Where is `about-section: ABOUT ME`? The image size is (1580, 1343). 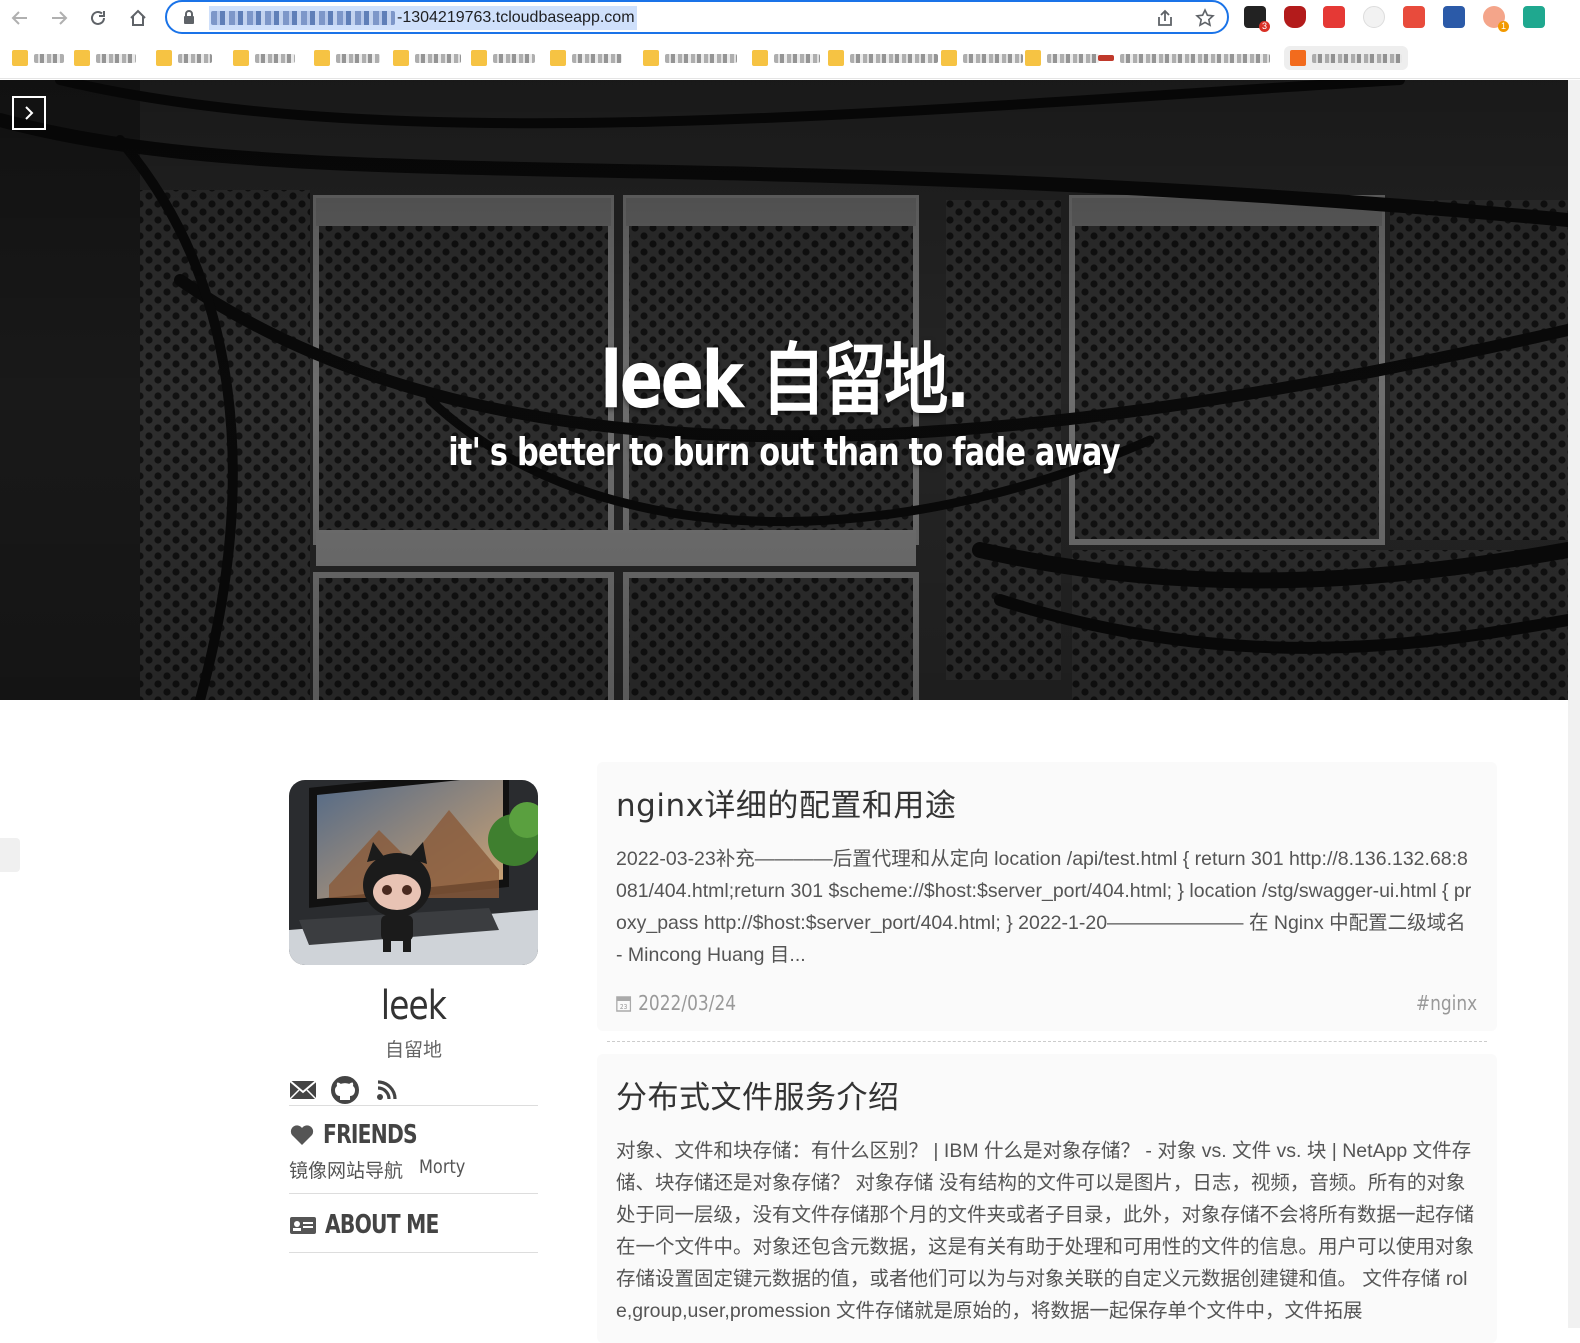
about-section: ABOUT ME is located at coordinates (413, 1223).